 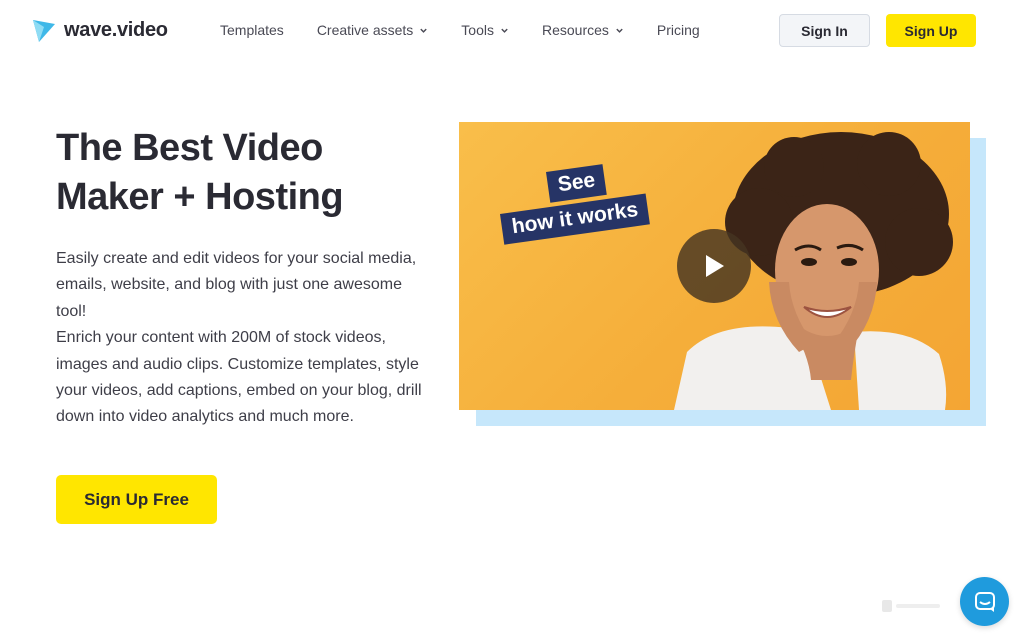 I want to click on nav-item-creative-assets: Creative assets, so click(x=372, y=30).